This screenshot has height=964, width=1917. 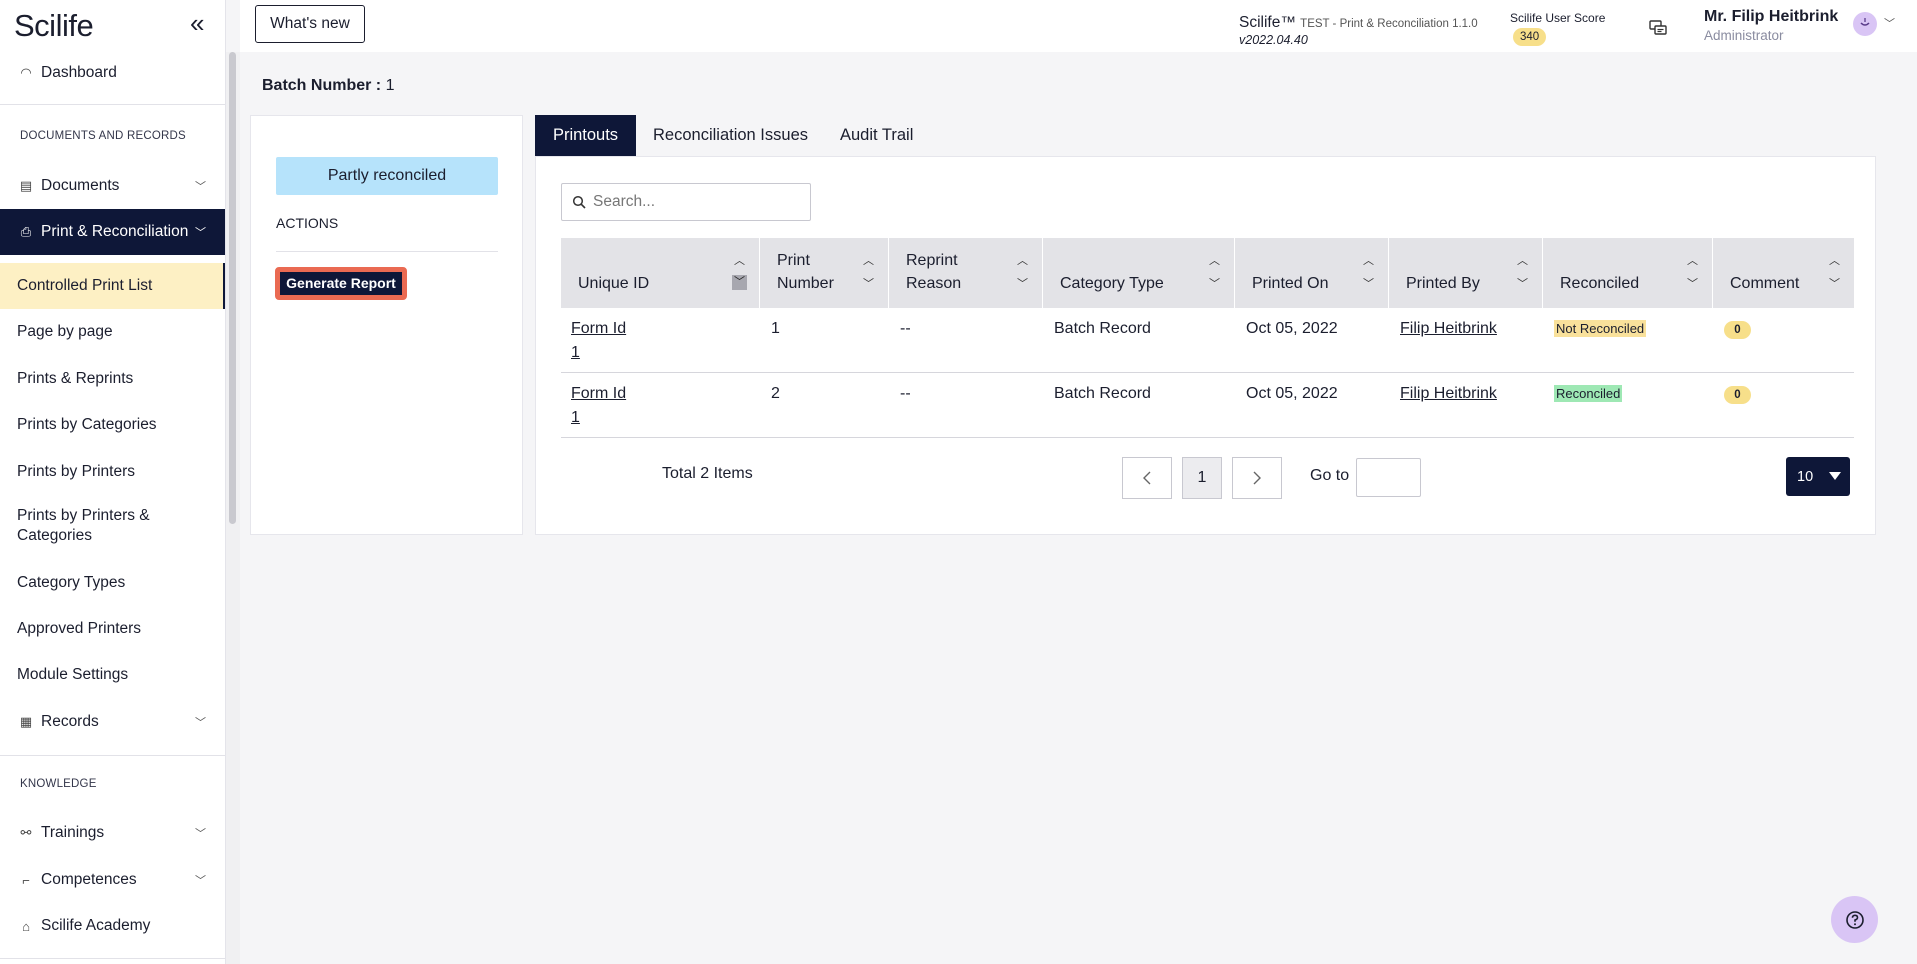 I want to click on sidebar-item-label: Category Types, so click(x=71, y=582).